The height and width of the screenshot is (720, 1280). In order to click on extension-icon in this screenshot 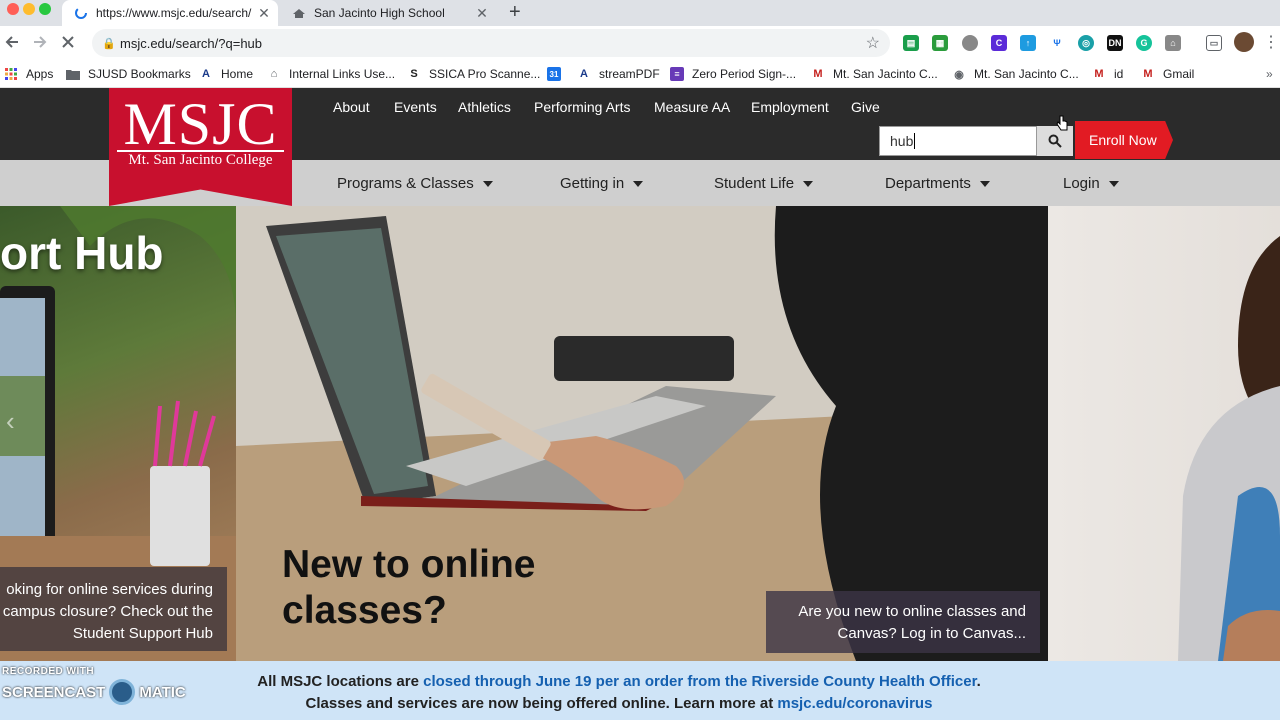, I will do `click(970, 43)`.